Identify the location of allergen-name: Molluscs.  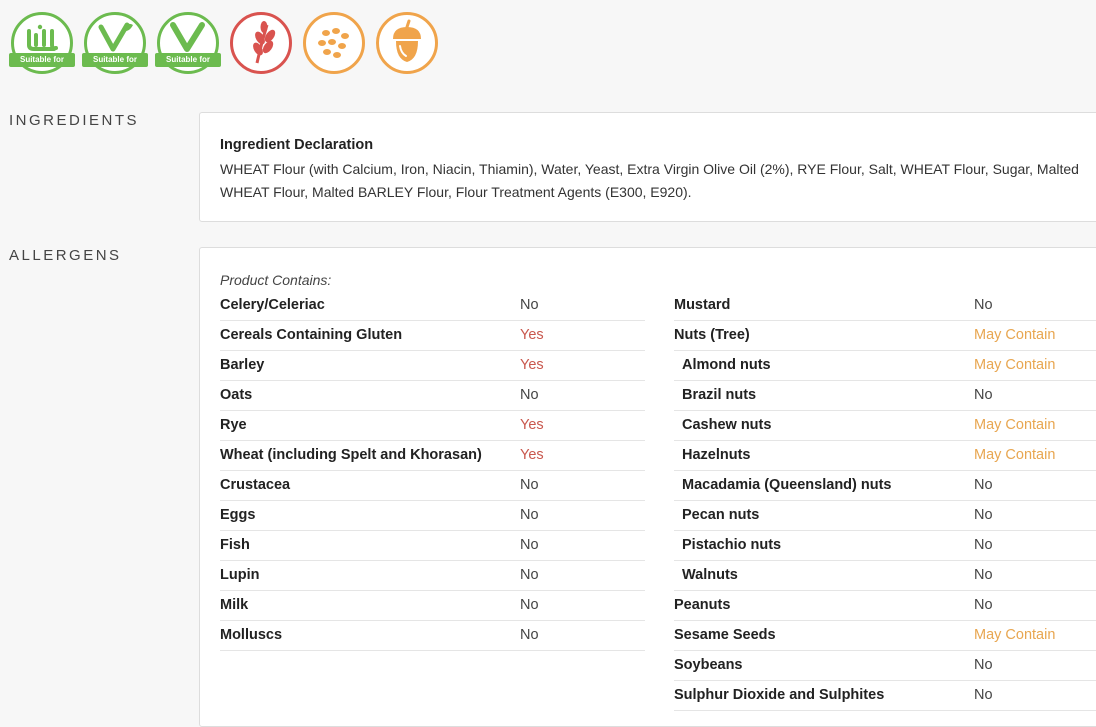
(251, 635).